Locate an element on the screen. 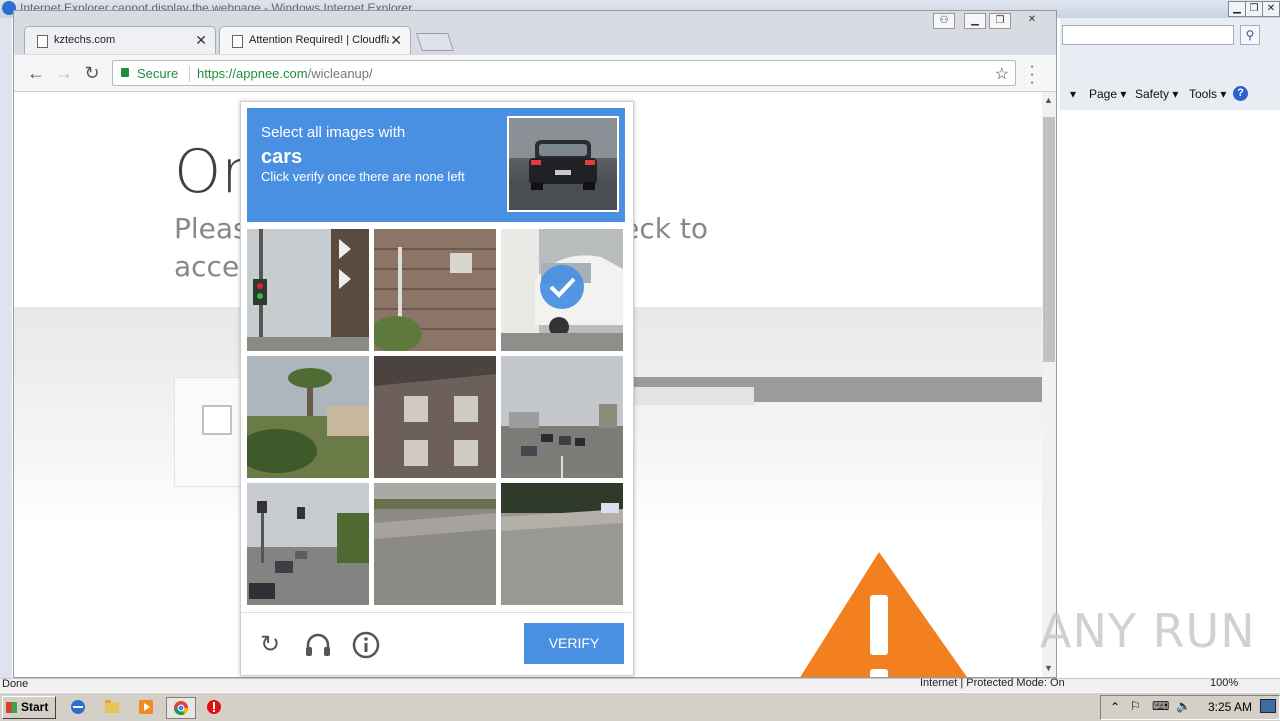 The width and height of the screenshot is (1280, 721). new-tab-button is located at coordinates (435, 42).